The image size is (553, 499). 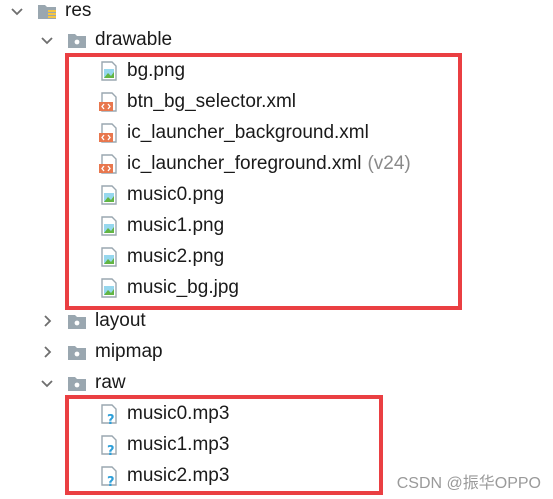 I want to click on file-name: music_bg.jpg, so click(x=183, y=287).